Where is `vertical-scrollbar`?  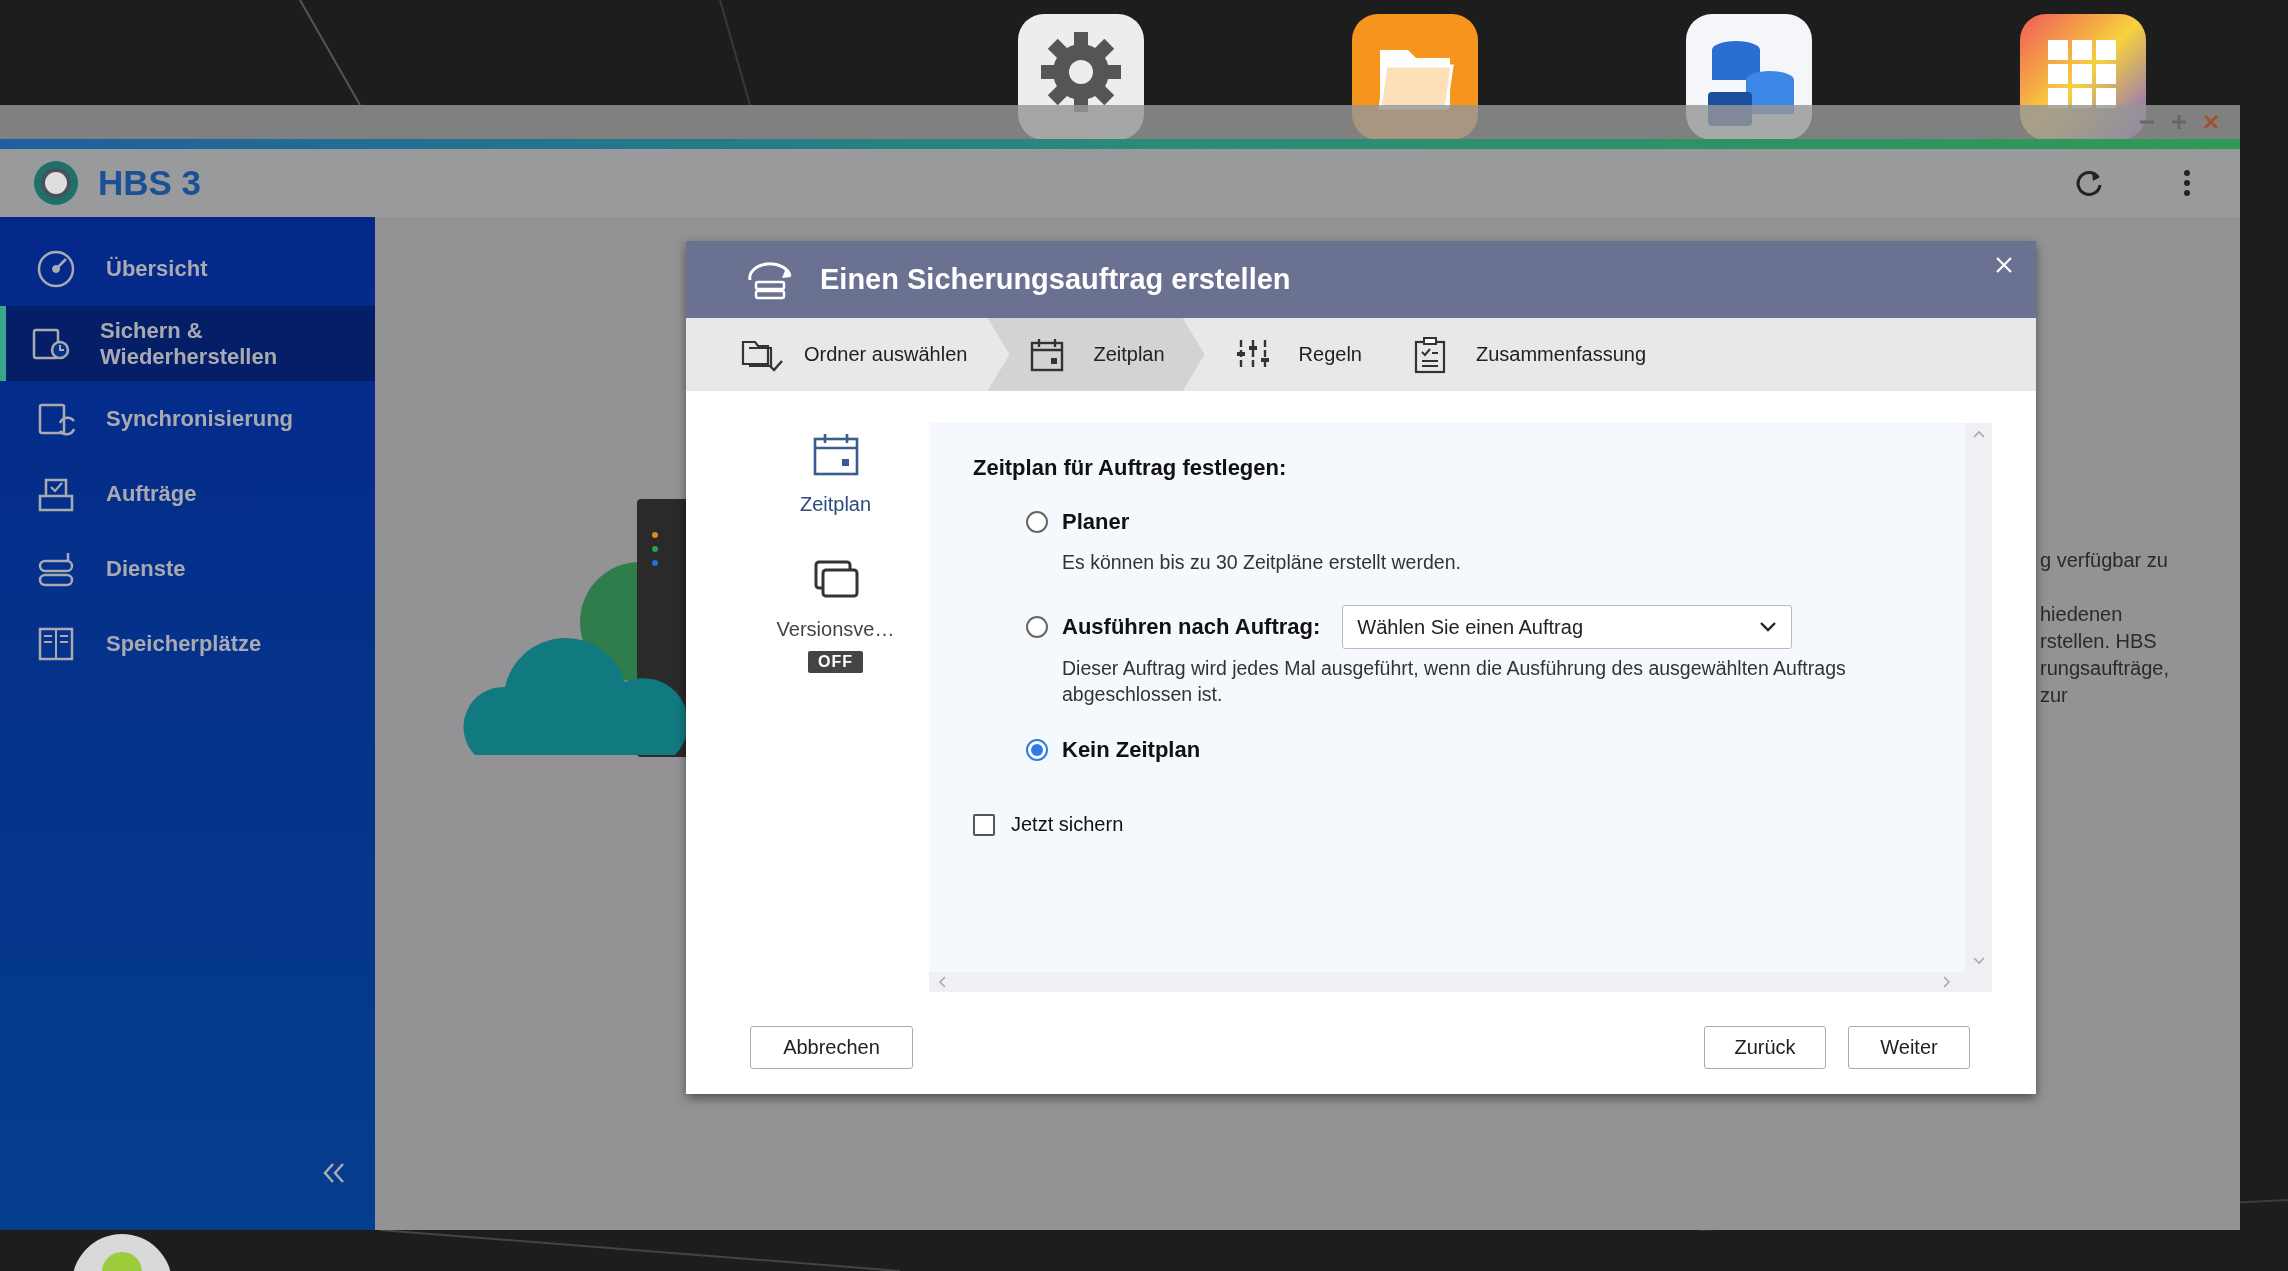
vertical-scrollbar is located at coordinates (1978, 697).